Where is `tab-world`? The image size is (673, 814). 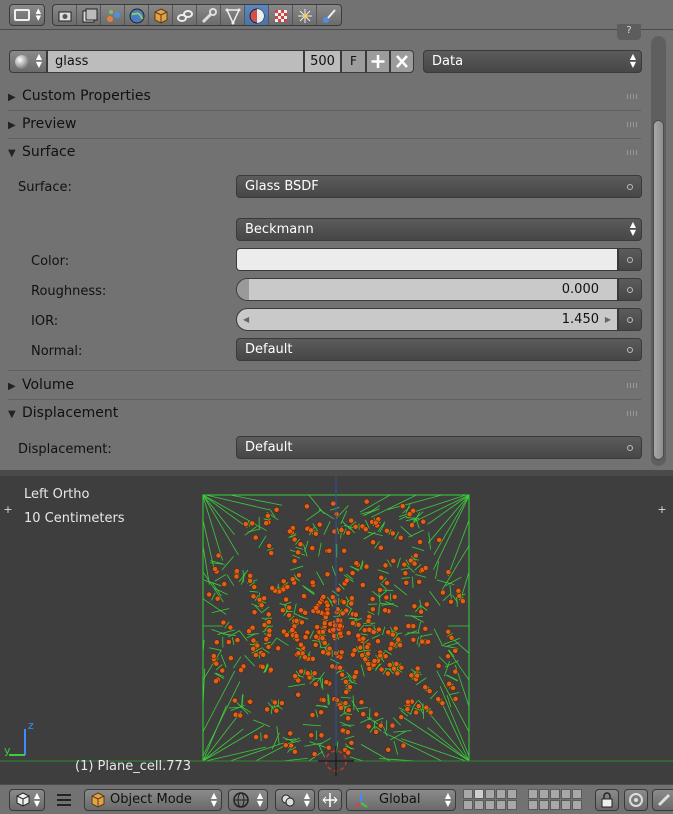 tab-world is located at coordinates (137, 15).